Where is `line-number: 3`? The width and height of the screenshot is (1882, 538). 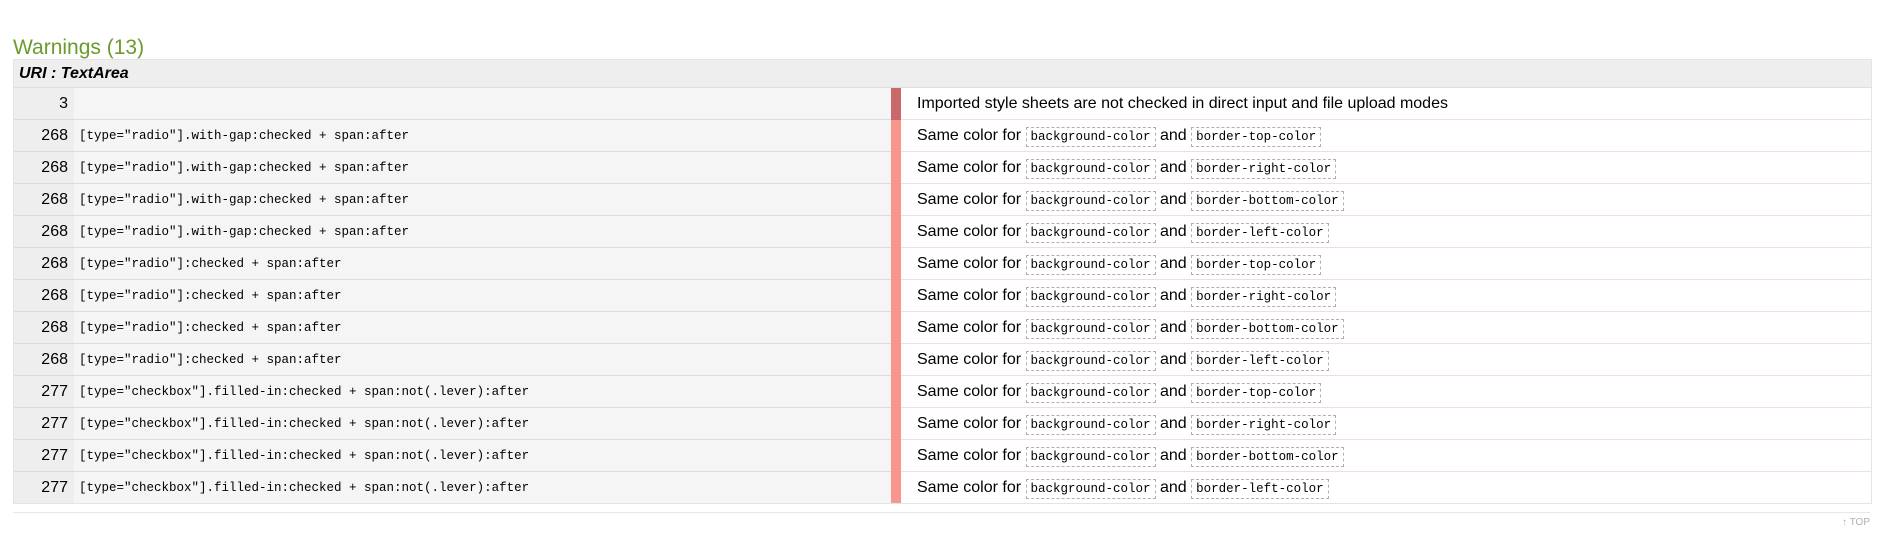
line-number: 3 is located at coordinates (44, 104).